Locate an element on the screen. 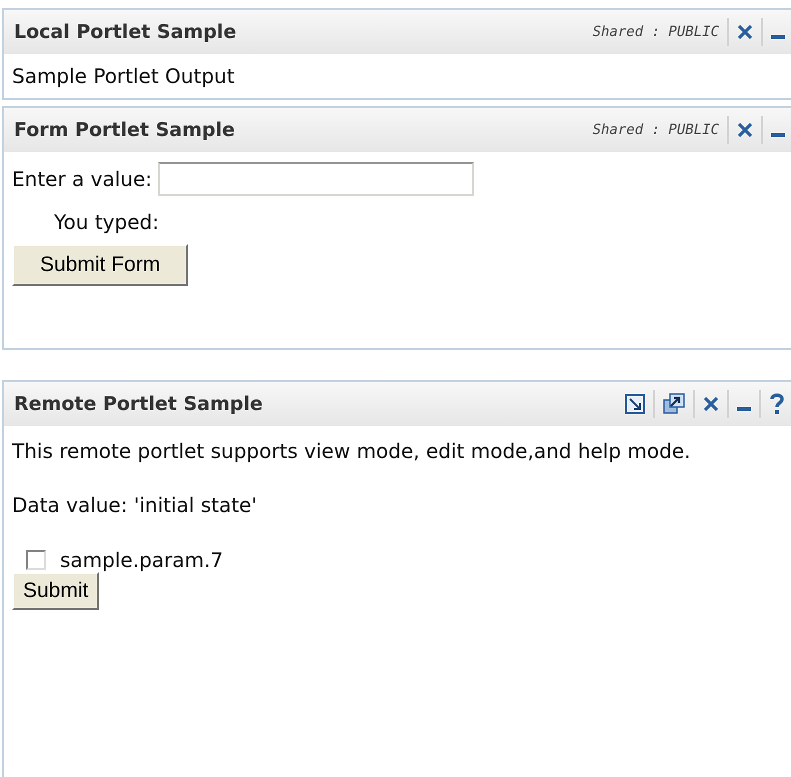 This screenshot has width=791, height=777. submit-form-button: Submit Form is located at coordinates (100, 265).